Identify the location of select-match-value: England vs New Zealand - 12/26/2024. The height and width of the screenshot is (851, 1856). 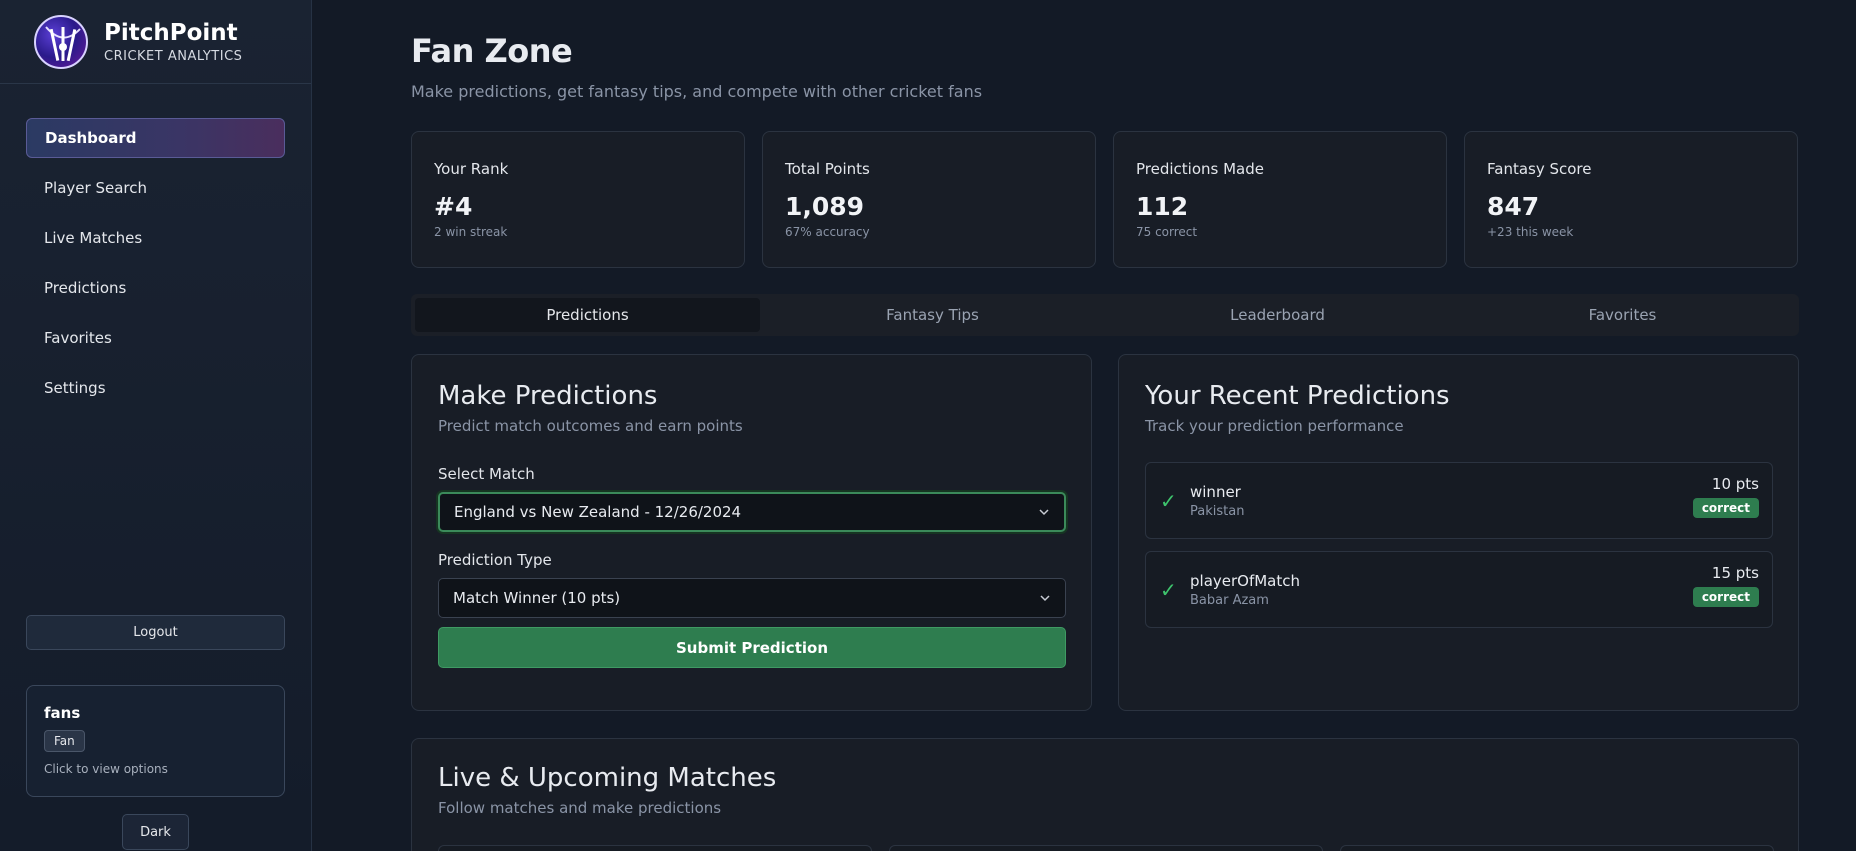
(598, 512).